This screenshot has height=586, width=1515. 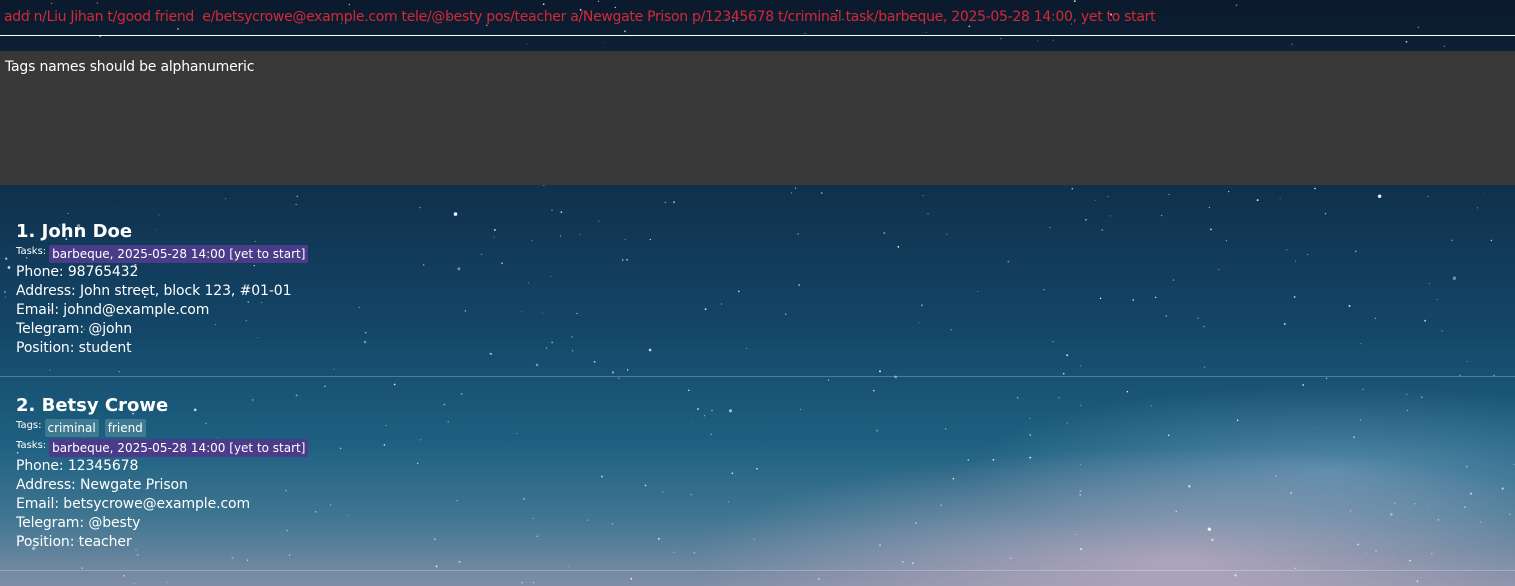 What do you see at coordinates (92, 405) in the screenshot?
I see `person-name: 2. Betsy Crowe` at bounding box center [92, 405].